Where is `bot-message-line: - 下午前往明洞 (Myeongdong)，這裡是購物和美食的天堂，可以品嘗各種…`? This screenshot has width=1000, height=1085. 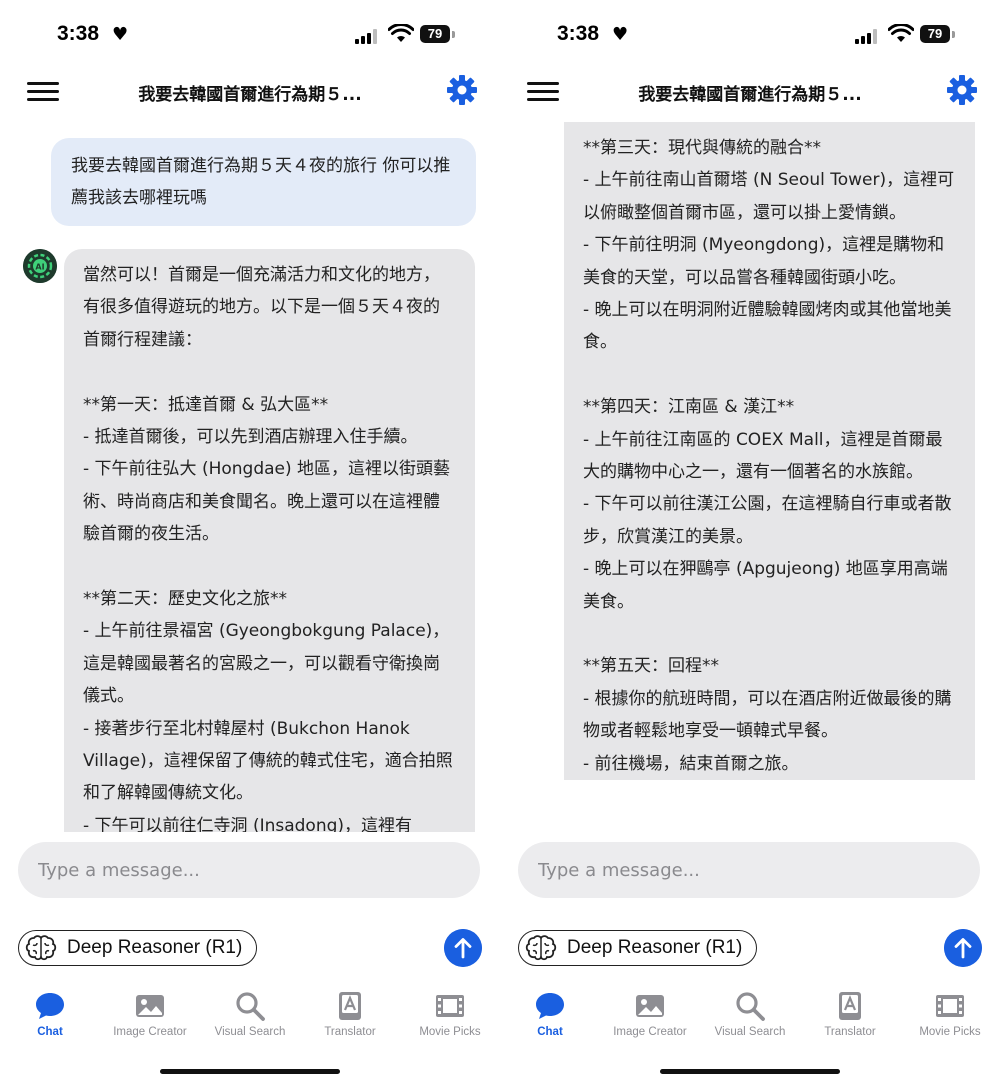
bot-message-line: - 下午前往明洞 (Myeongdong)，這裡是購物和美食的天堂，可以品嘗各種… is located at coordinates (764, 261).